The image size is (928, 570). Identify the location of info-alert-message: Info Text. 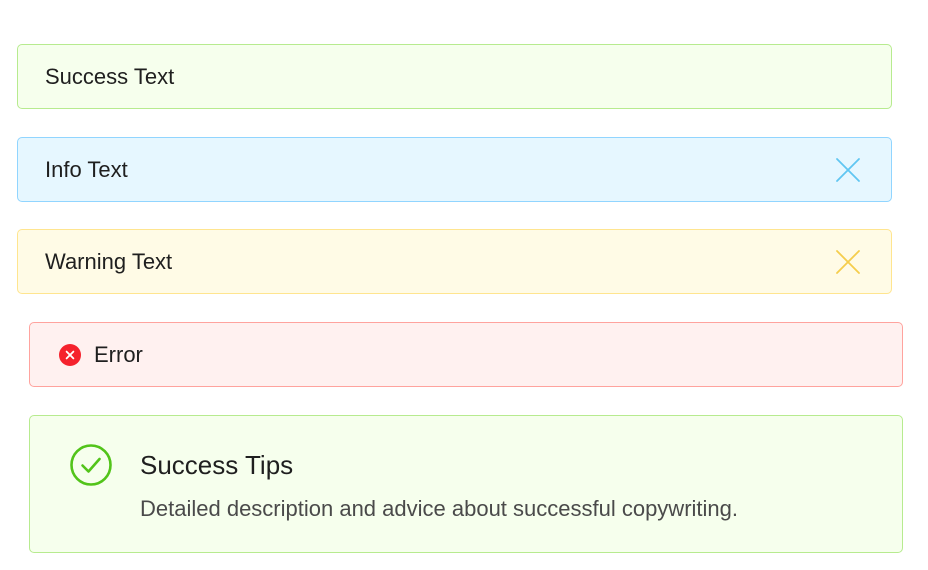
(86, 169).